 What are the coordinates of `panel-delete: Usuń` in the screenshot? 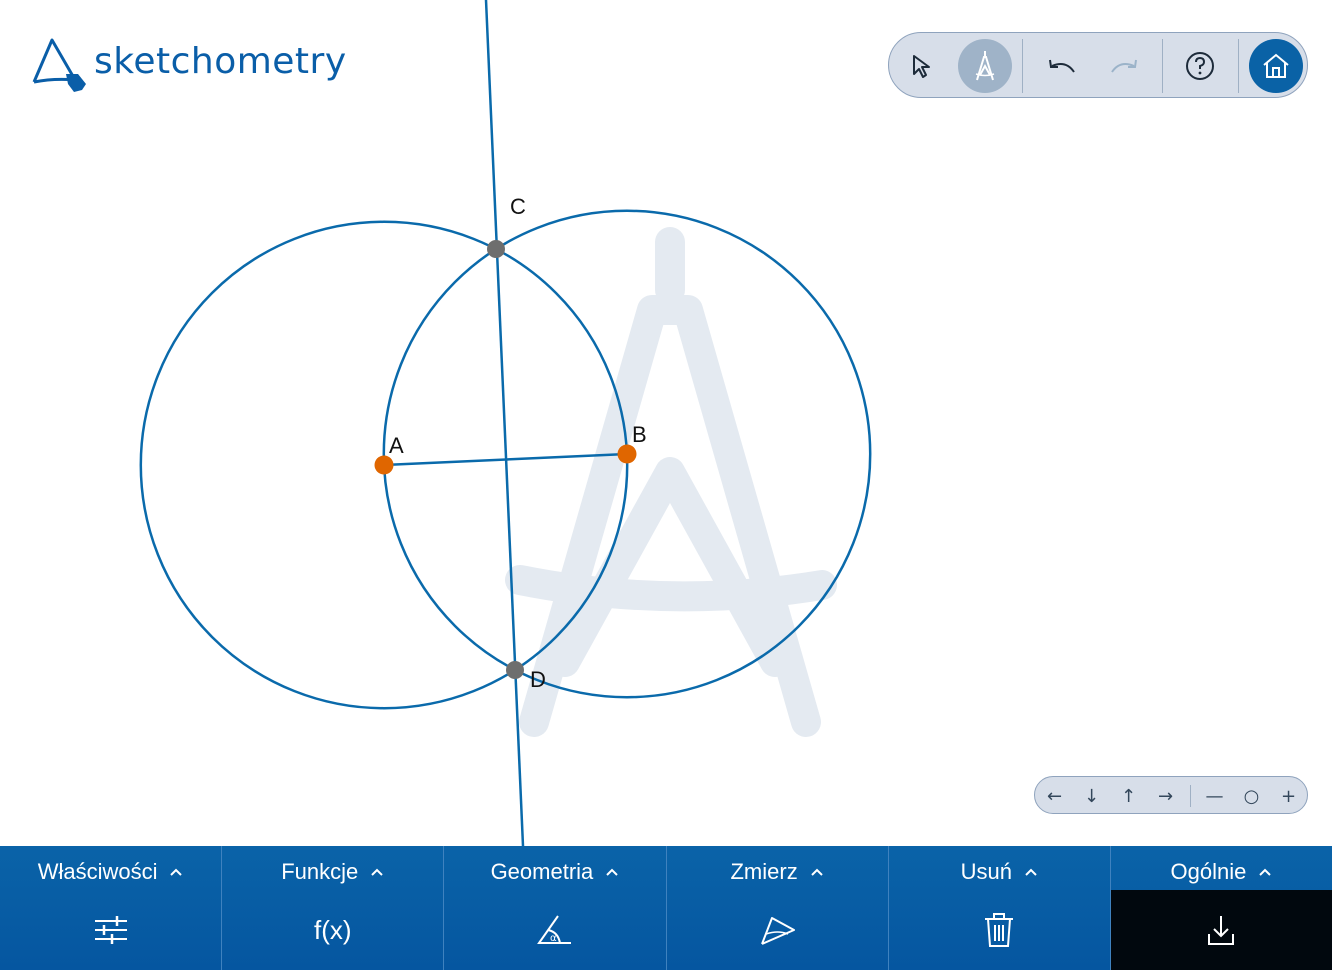 It's located at (999, 908).